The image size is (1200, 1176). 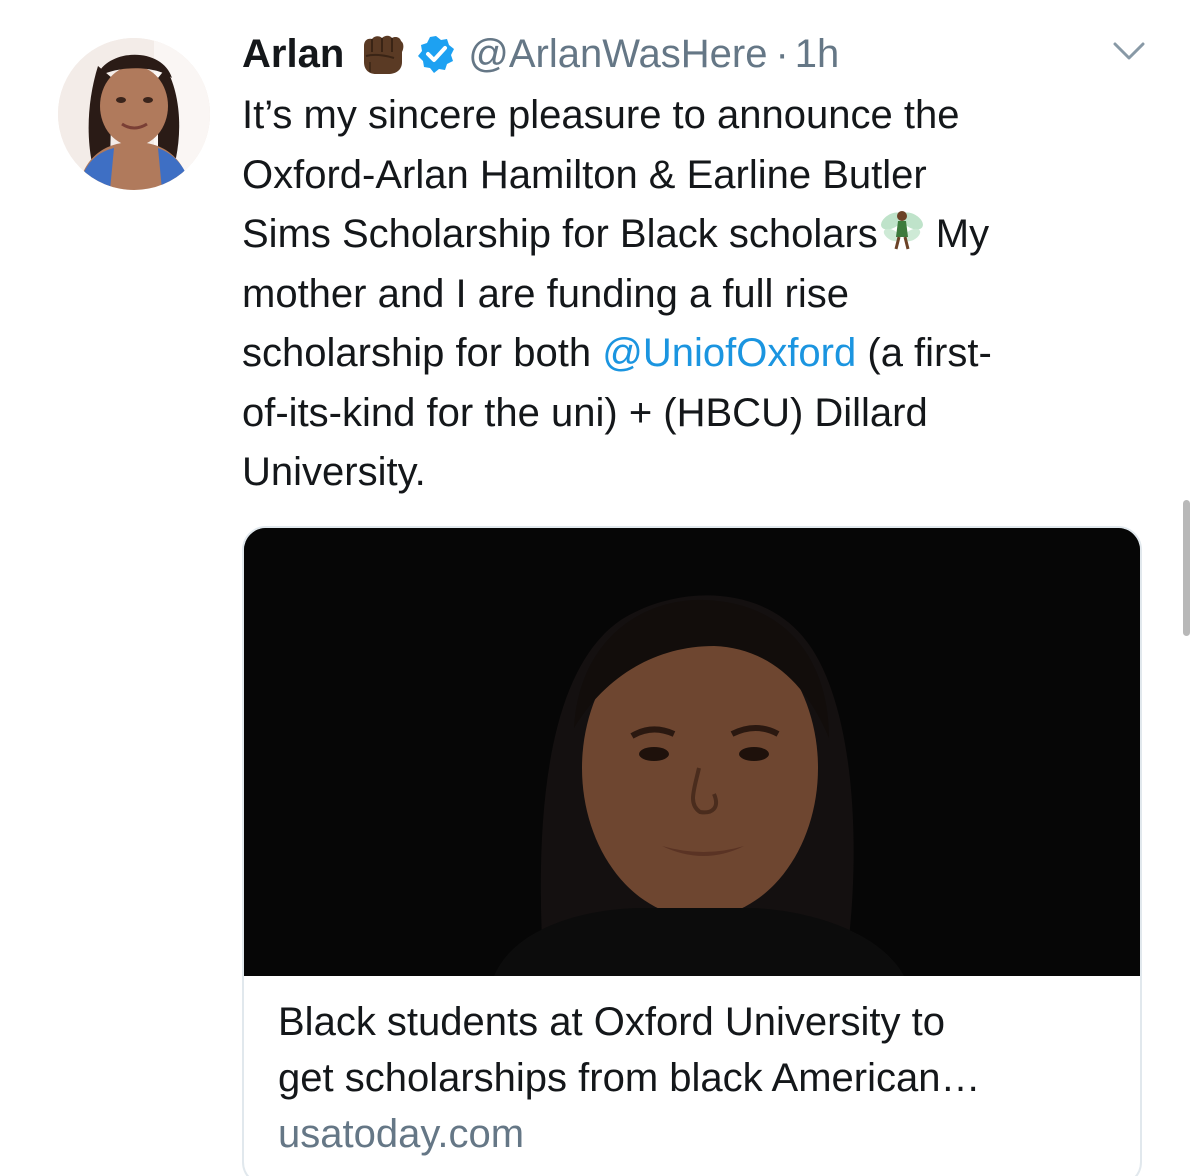 I want to click on scrollbar, so click(x=1186, y=568).